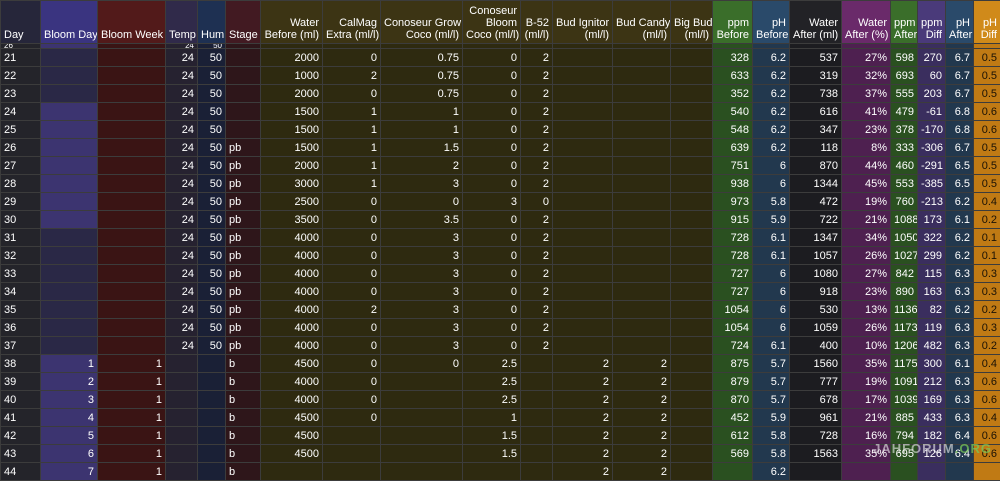  What do you see at coordinates (987, 94) in the screenshot?
I see `cell-ph-diff: 0.5` at bounding box center [987, 94].